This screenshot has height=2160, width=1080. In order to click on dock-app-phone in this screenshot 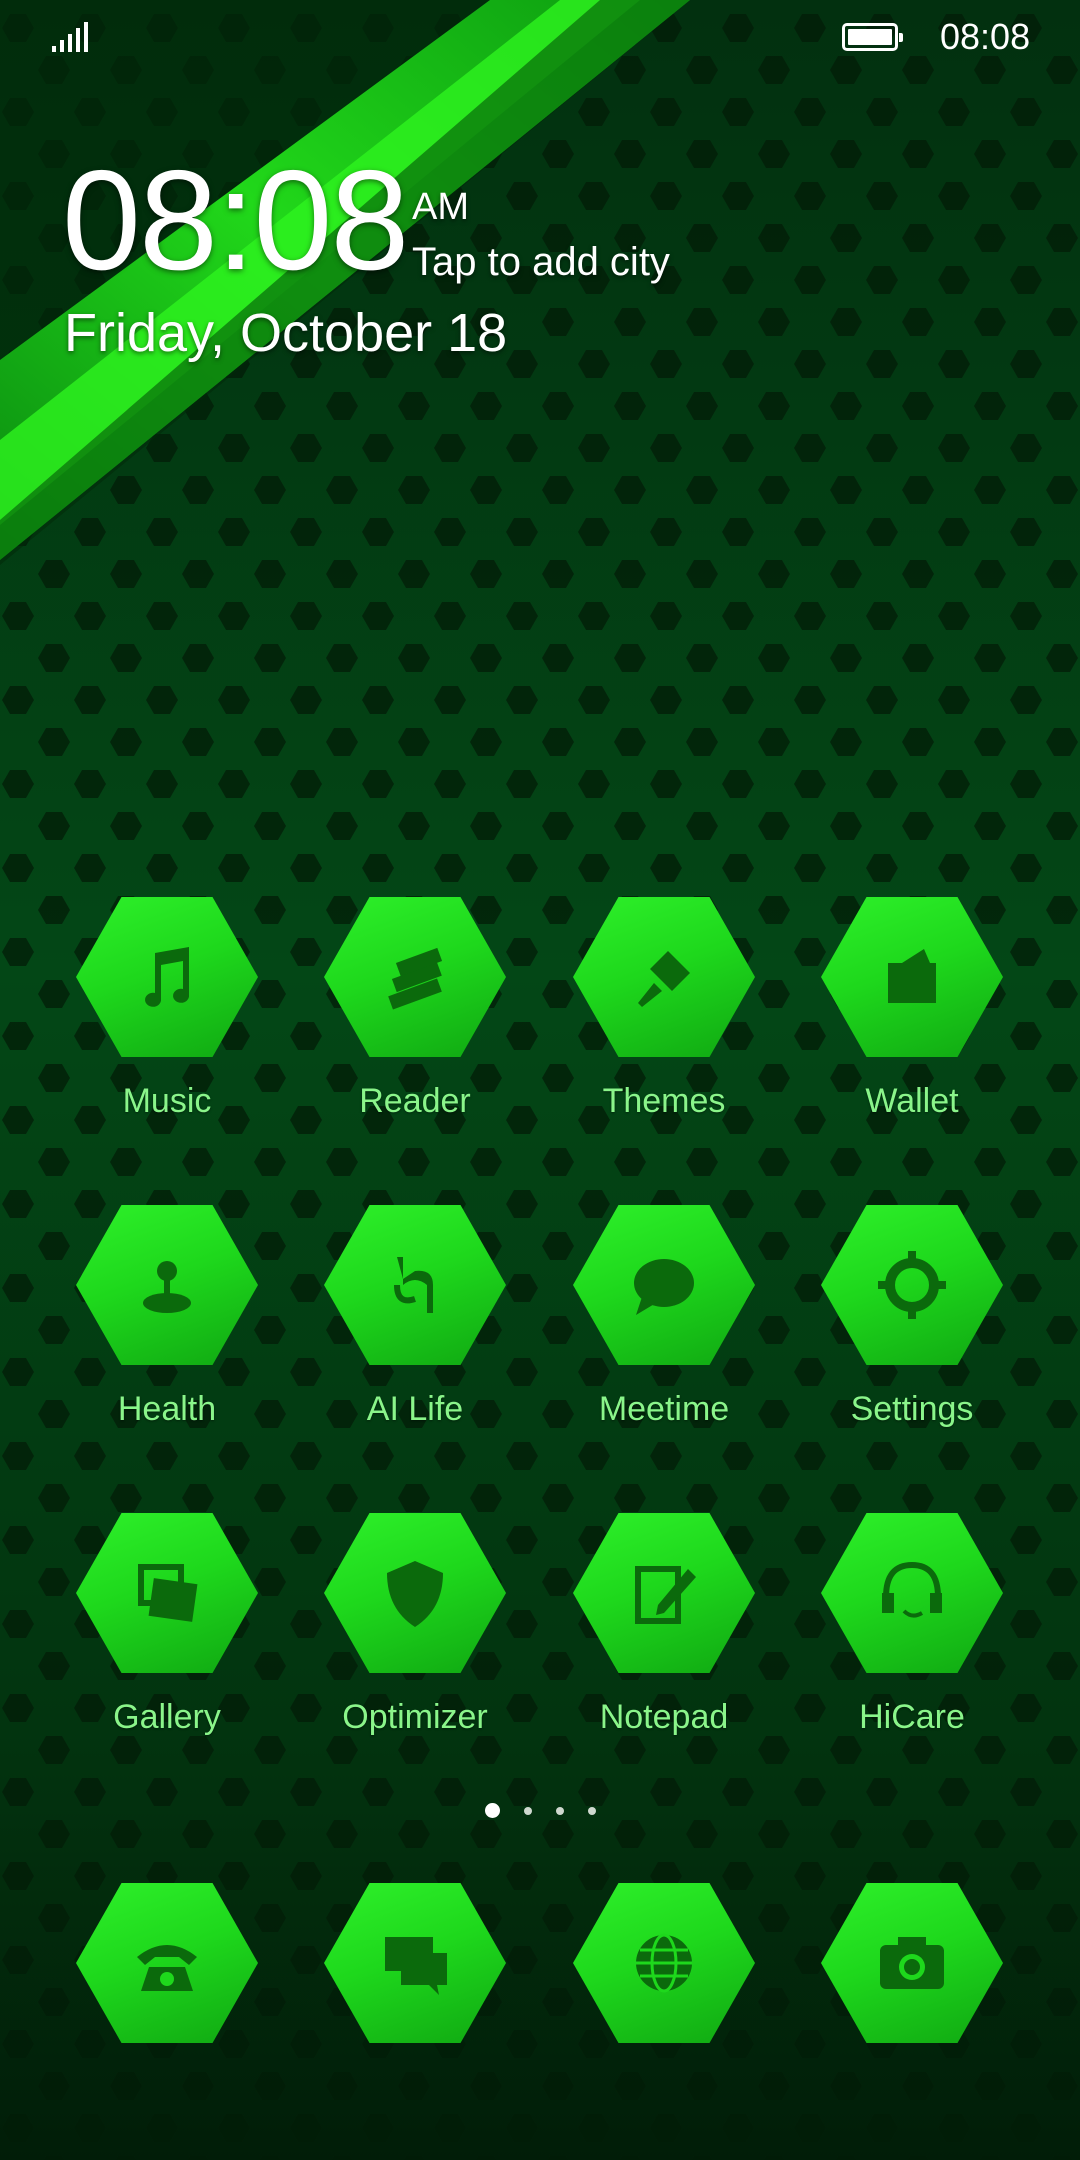, I will do `click(167, 2013)`.